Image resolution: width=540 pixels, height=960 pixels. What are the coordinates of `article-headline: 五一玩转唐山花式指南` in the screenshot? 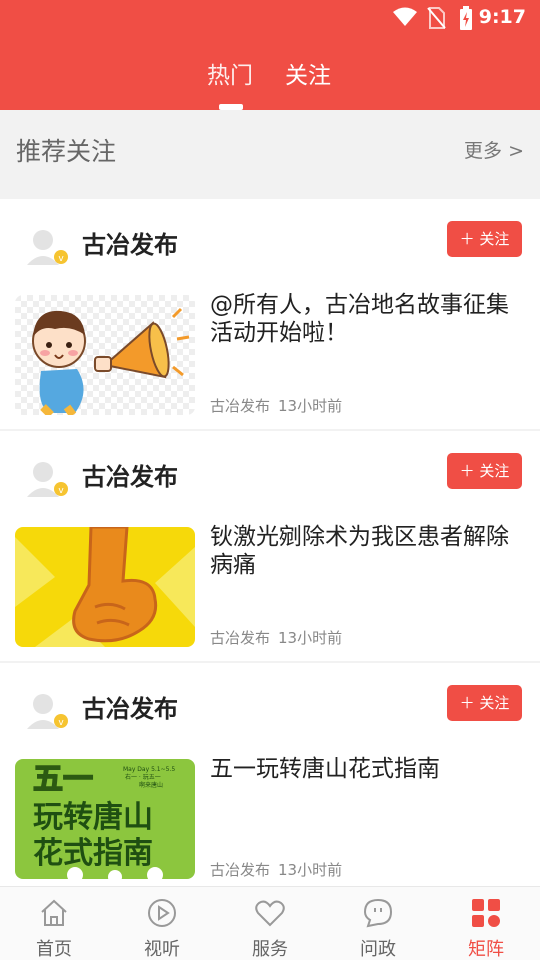 It's located at (367, 769).